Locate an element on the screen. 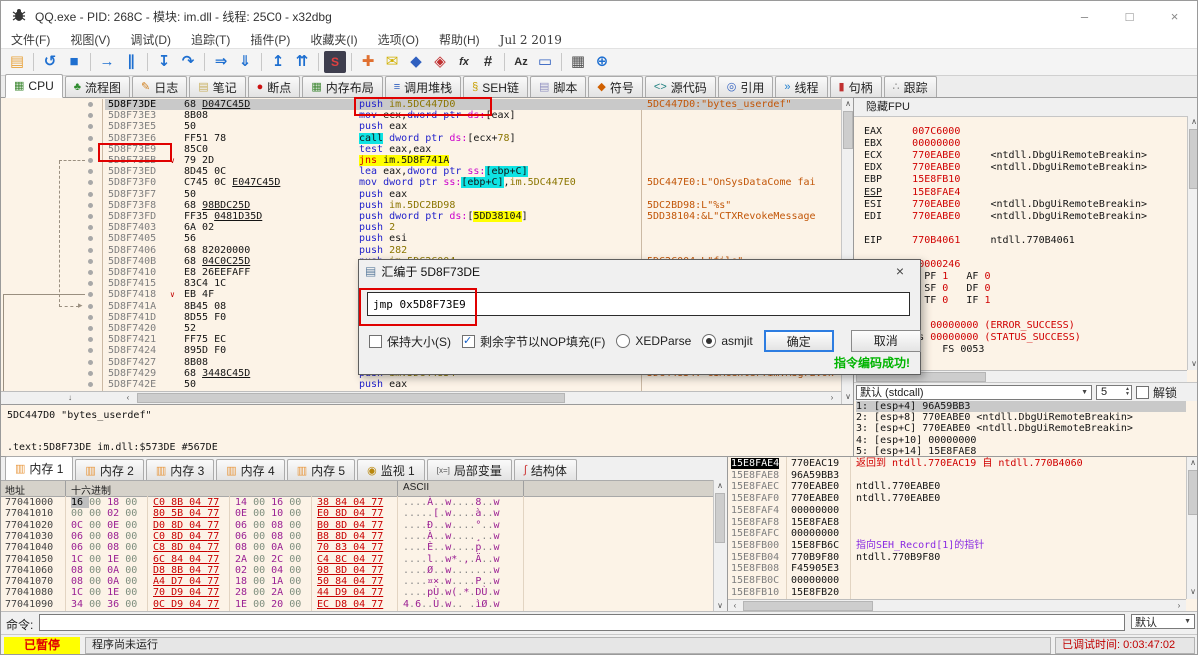 The height and width of the screenshot is (655, 1198). cancel-button: 取消 is located at coordinates (885, 341).